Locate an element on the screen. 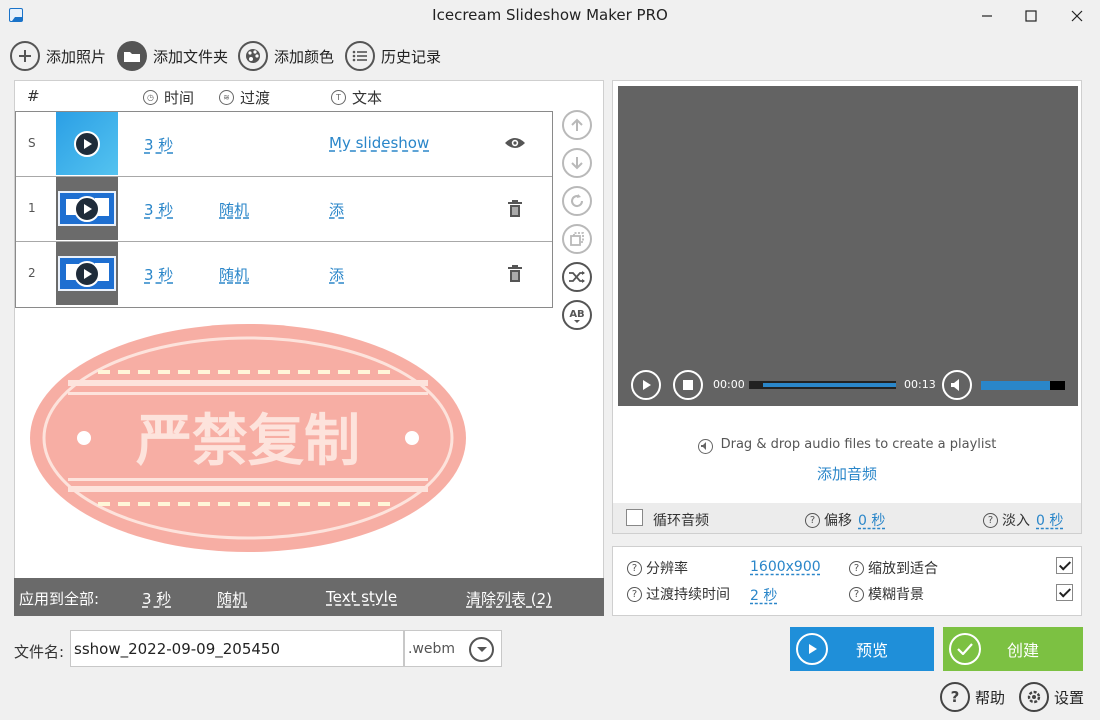 The width and height of the screenshot is (1100, 720). blur-background-option: ? 模糊背景 is located at coordinates (886, 594).